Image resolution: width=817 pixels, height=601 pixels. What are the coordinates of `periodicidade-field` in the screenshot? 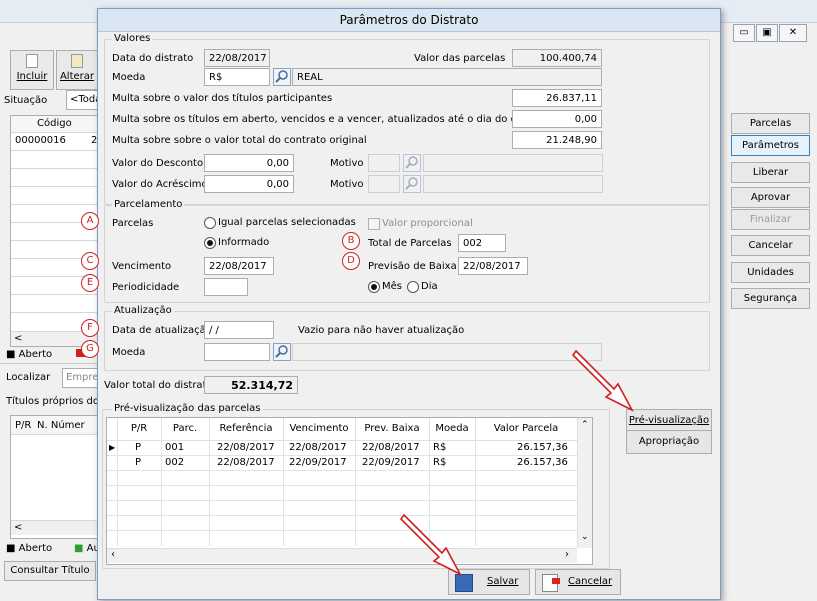 It's located at (226, 287).